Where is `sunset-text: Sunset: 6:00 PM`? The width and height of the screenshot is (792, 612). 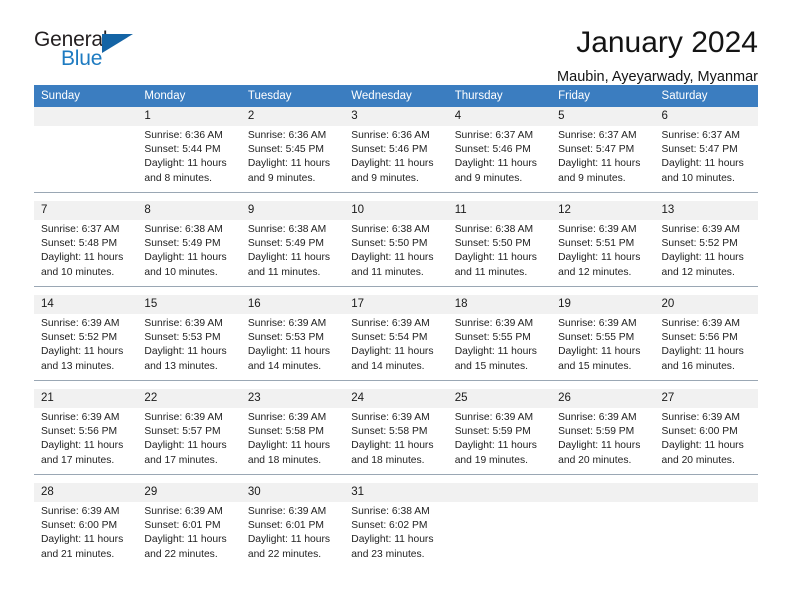 sunset-text: Sunset: 6:00 PM is located at coordinates (79, 526).